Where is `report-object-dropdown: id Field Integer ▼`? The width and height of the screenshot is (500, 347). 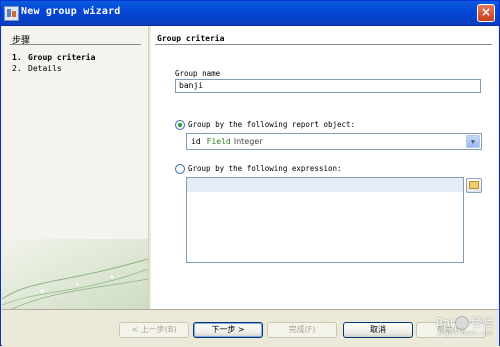 report-object-dropdown: id Field Integer ▼ is located at coordinates (334, 141).